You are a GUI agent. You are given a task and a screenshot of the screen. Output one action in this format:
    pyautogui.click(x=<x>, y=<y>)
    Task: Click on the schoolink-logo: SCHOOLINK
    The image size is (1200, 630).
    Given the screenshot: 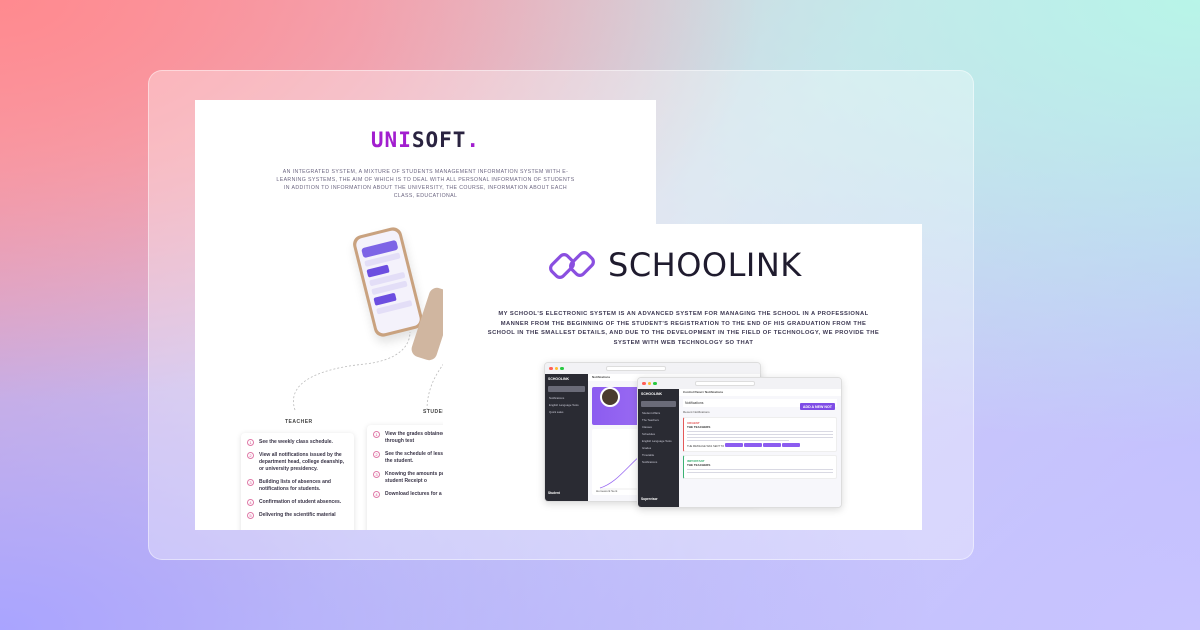 What is the action you would take?
    pyautogui.click(x=675, y=265)
    